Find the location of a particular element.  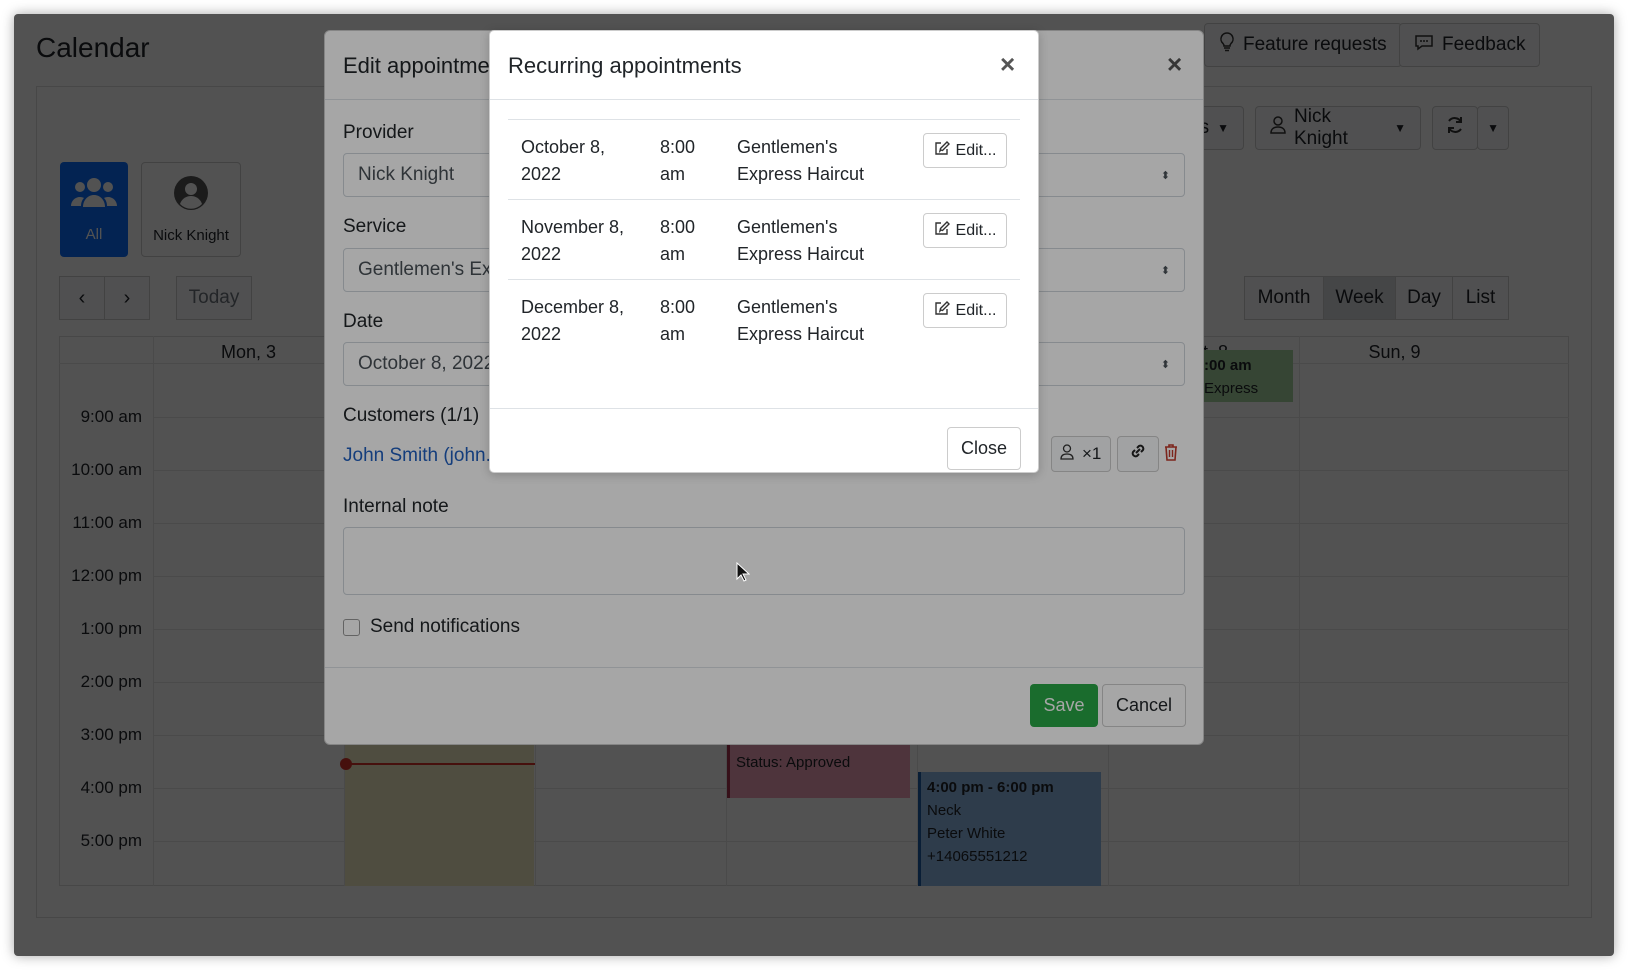

row-date-line: December 8, is located at coordinates (573, 307).